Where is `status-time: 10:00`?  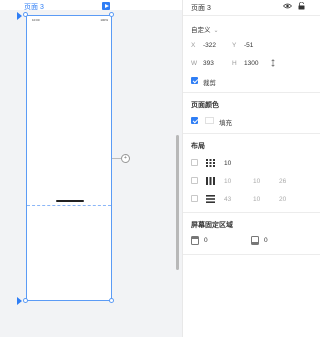 status-time: 10:00 is located at coordinates (36, 20).